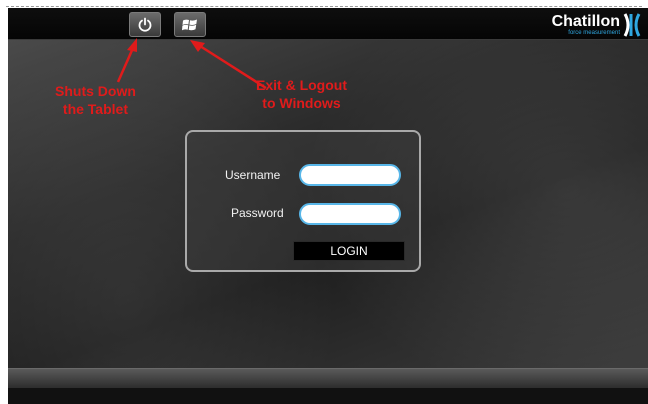  I want to click on power-button, so click(145, 24).